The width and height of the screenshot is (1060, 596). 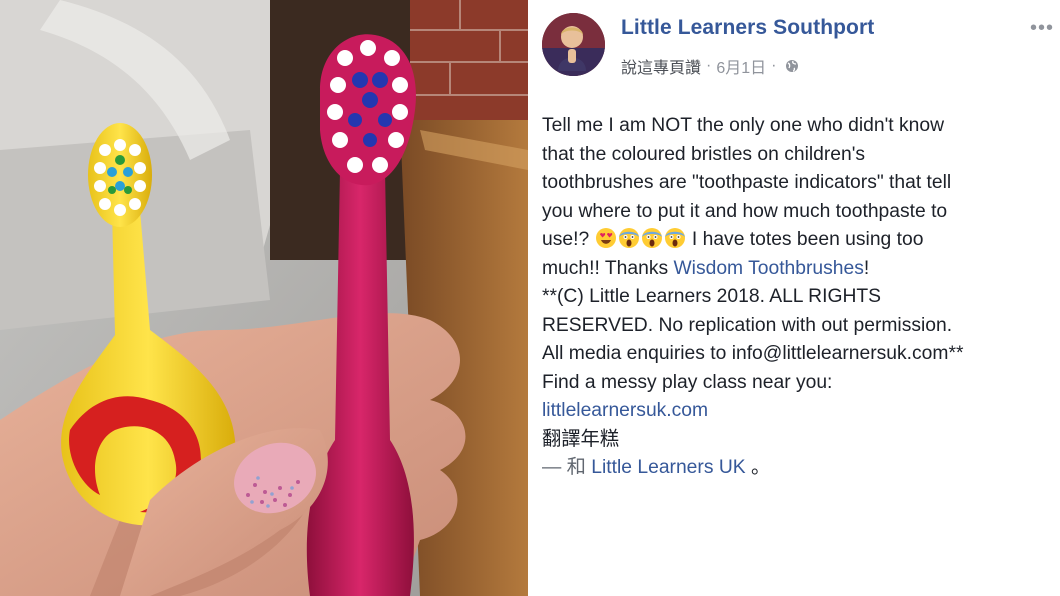 I want to click on post-text-fragment: I have totes been using too, so click(x=805, y=239).